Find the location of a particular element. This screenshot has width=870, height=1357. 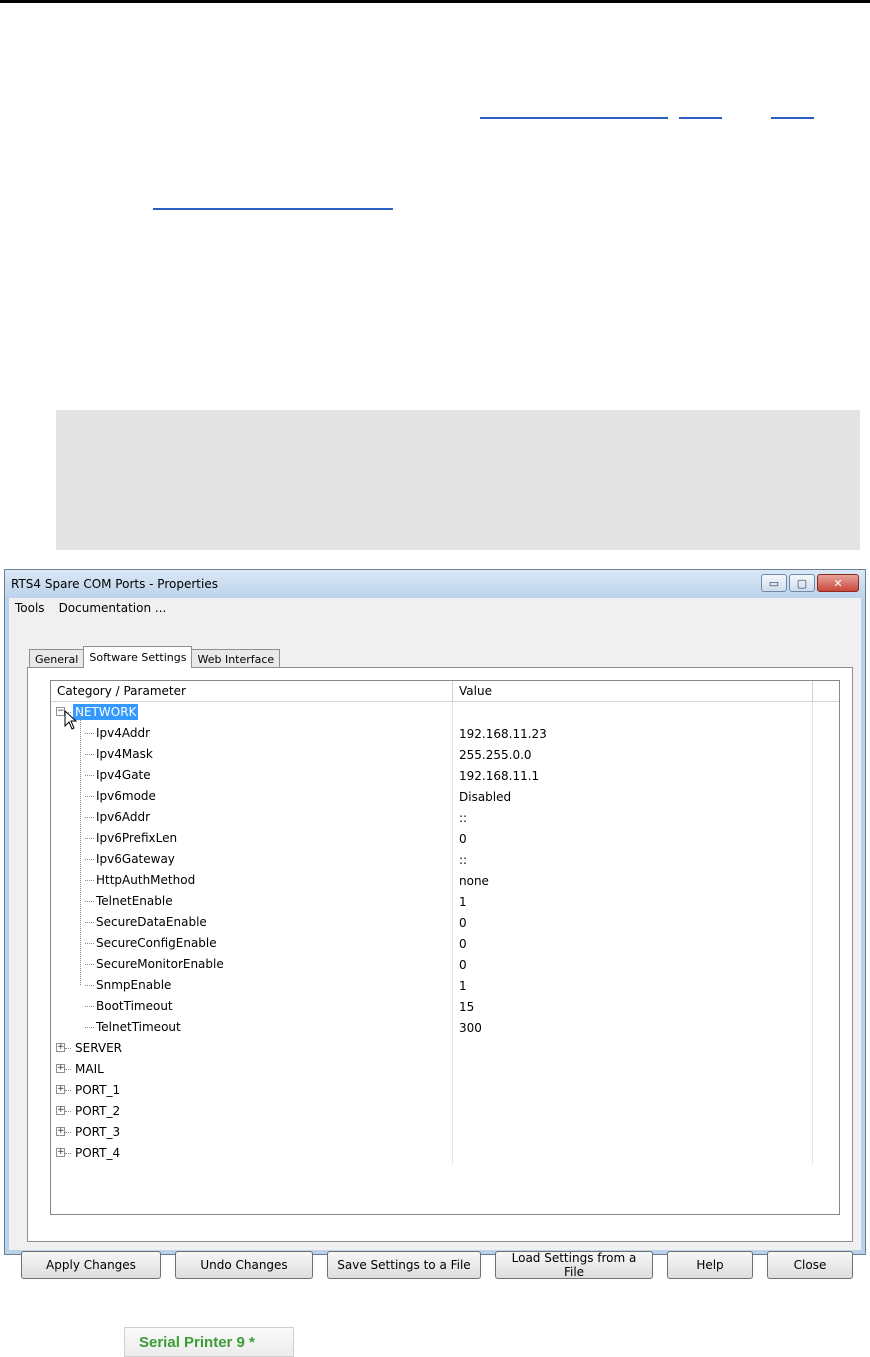

parameter-name: Ipv6Gateway is located at coordinates (135, 859).